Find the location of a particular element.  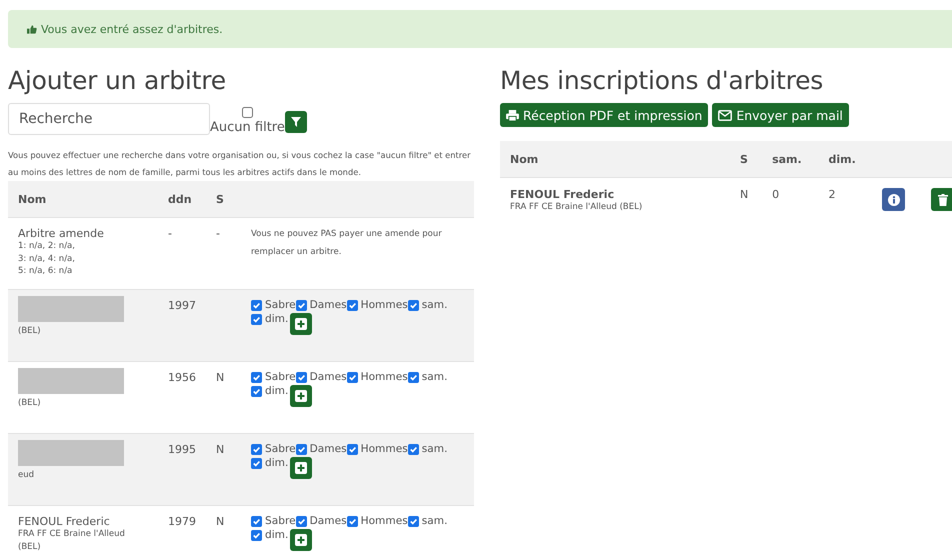

section-title: Mes inscriptions d'arbitres is located at coordinates (662, 80).